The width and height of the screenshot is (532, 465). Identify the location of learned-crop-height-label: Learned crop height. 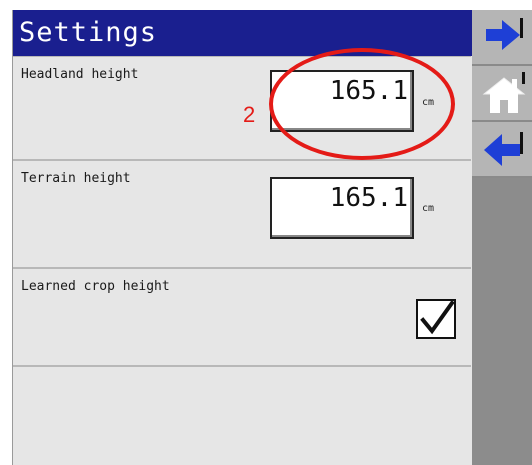
(95, 286).